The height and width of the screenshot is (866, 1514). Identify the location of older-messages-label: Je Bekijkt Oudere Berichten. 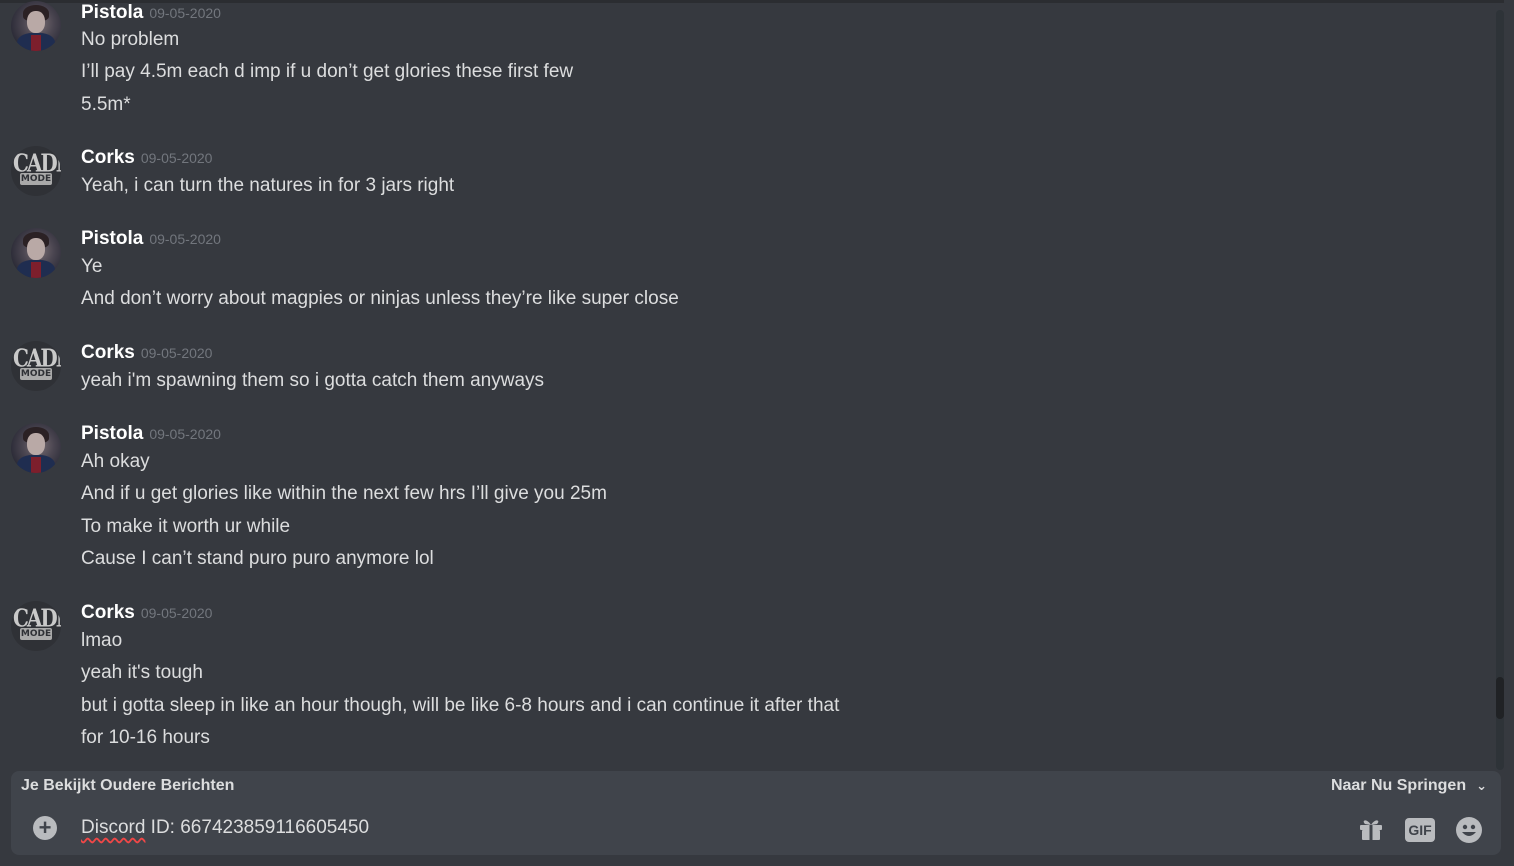
(128, 785).